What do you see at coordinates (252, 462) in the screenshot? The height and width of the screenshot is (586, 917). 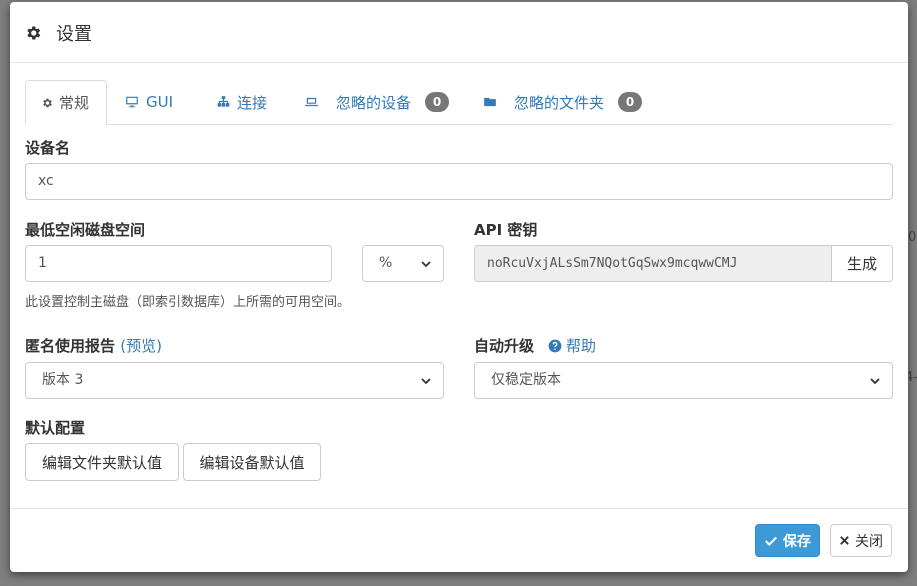 I see `edit-device-defaults-button: 编辑设备默认值` at bounding box center [252, 462].